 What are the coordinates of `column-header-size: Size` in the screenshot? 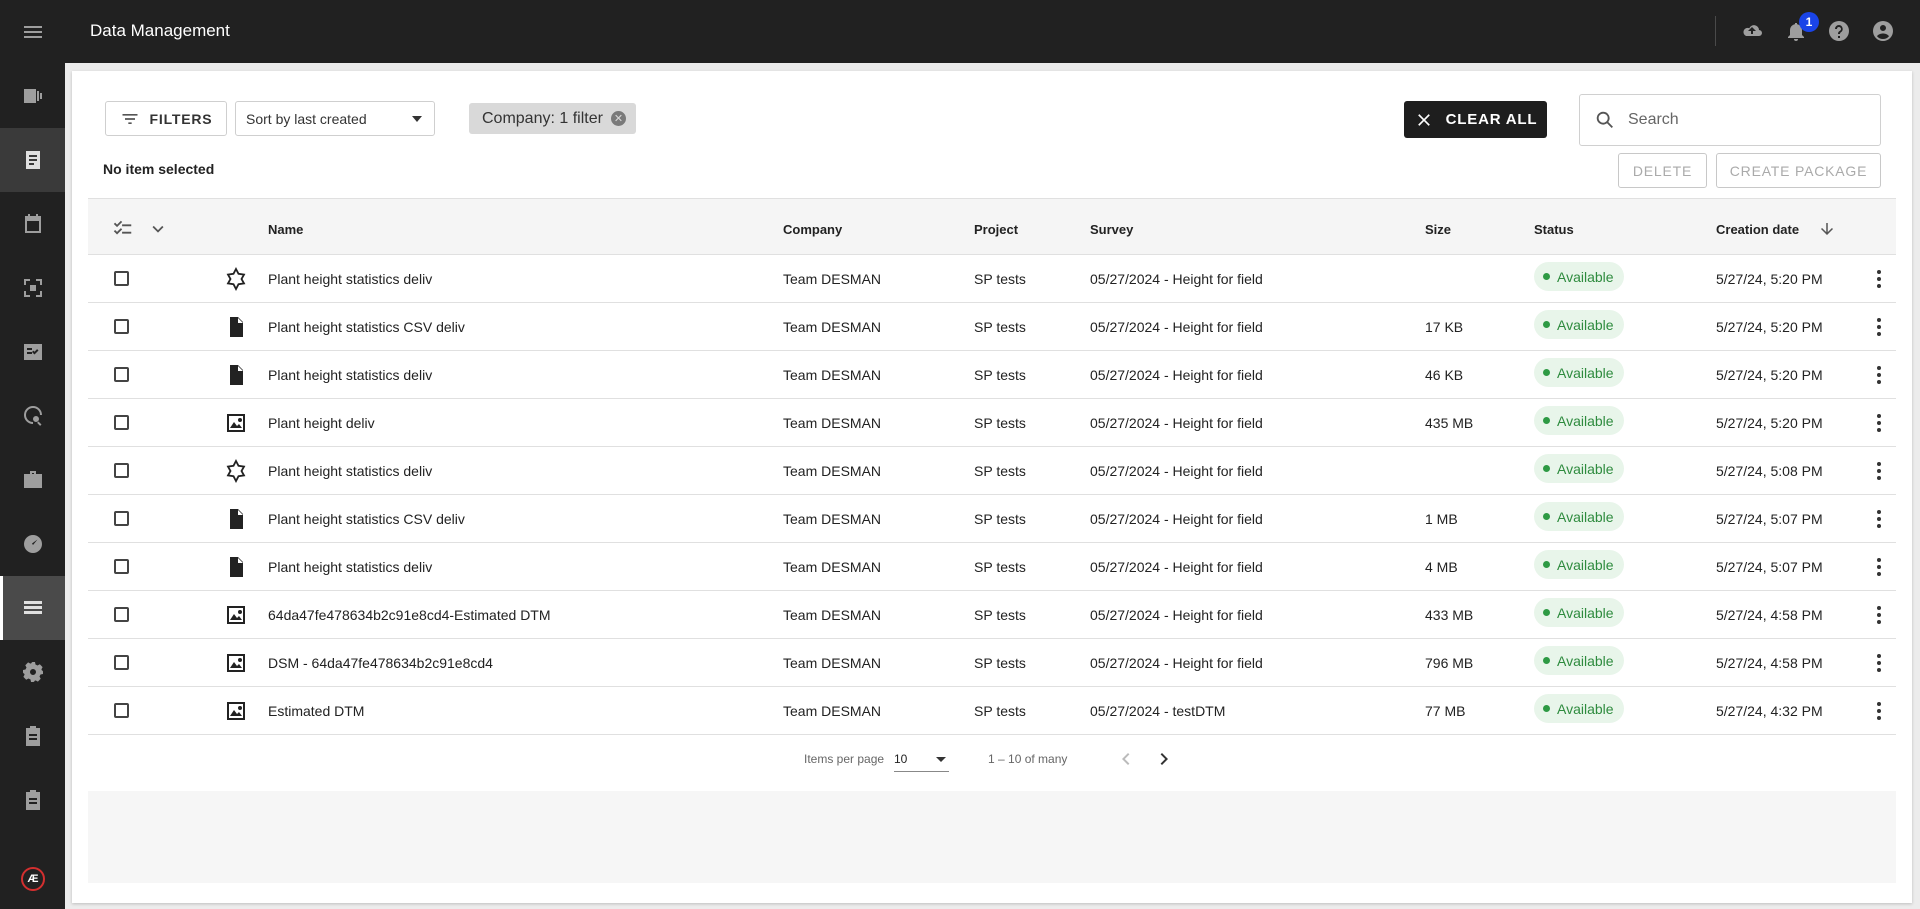 It's located at (1438, 229).